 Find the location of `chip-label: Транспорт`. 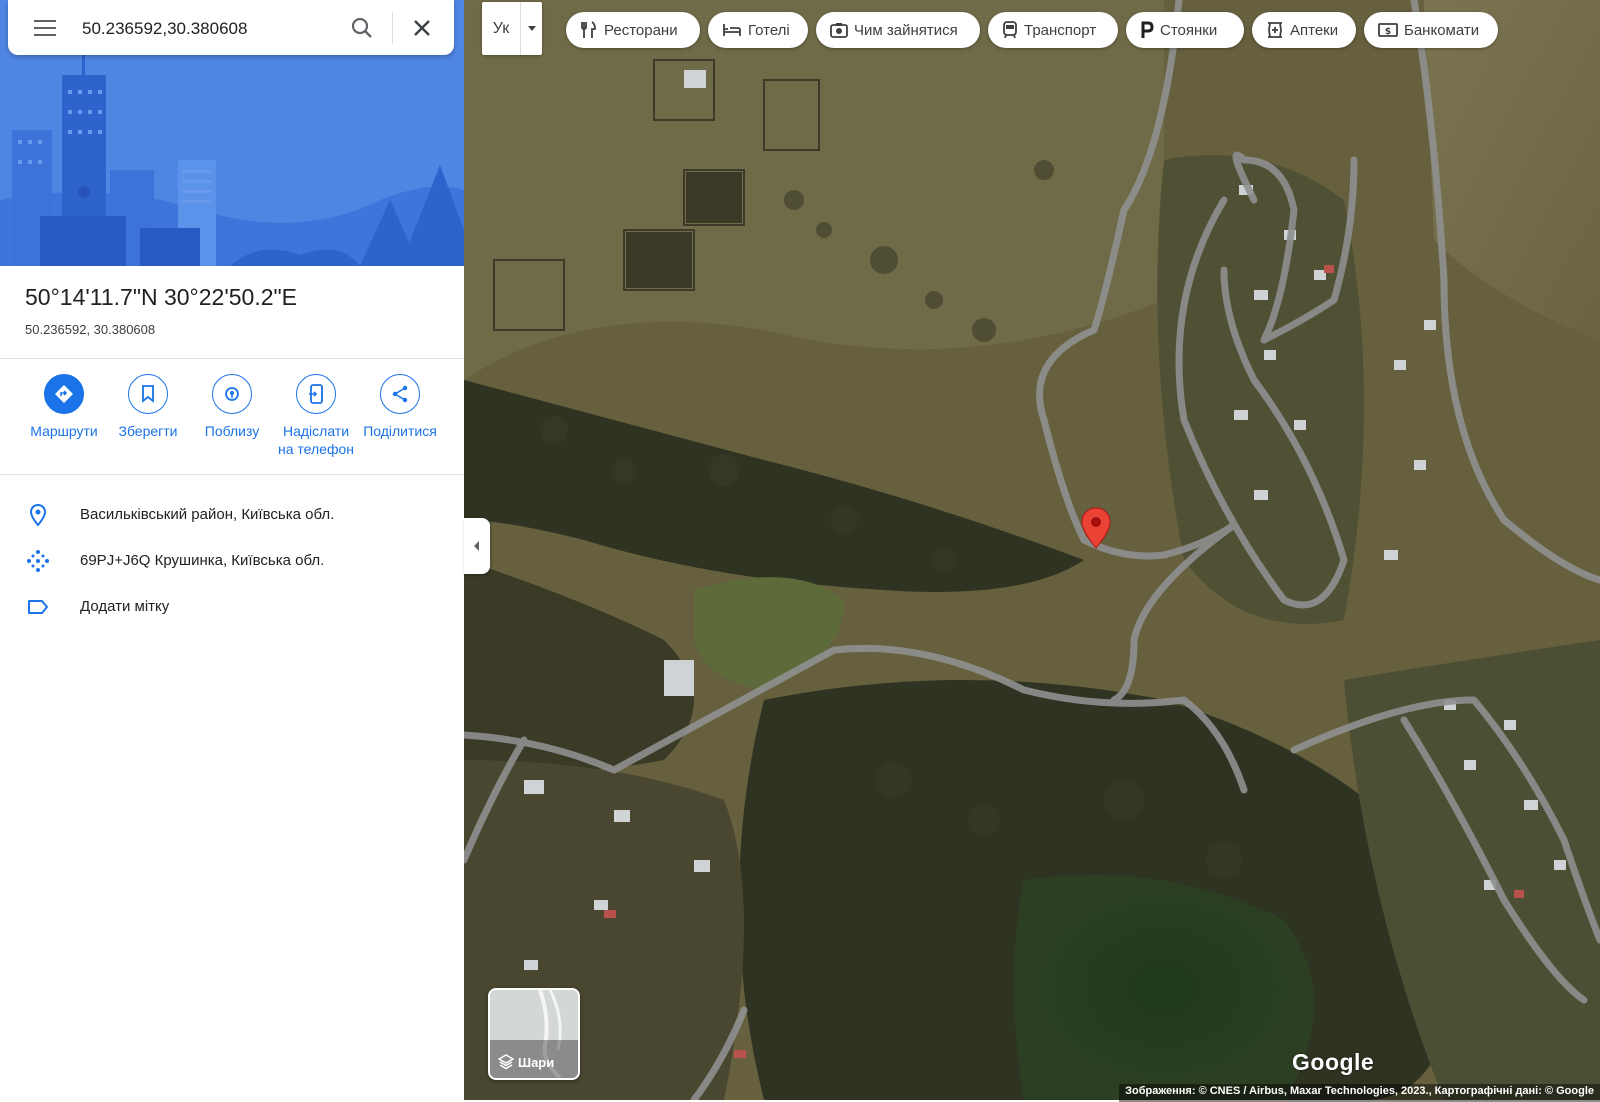

chip-label: Транспорт is located at coordinates (1060, 30).